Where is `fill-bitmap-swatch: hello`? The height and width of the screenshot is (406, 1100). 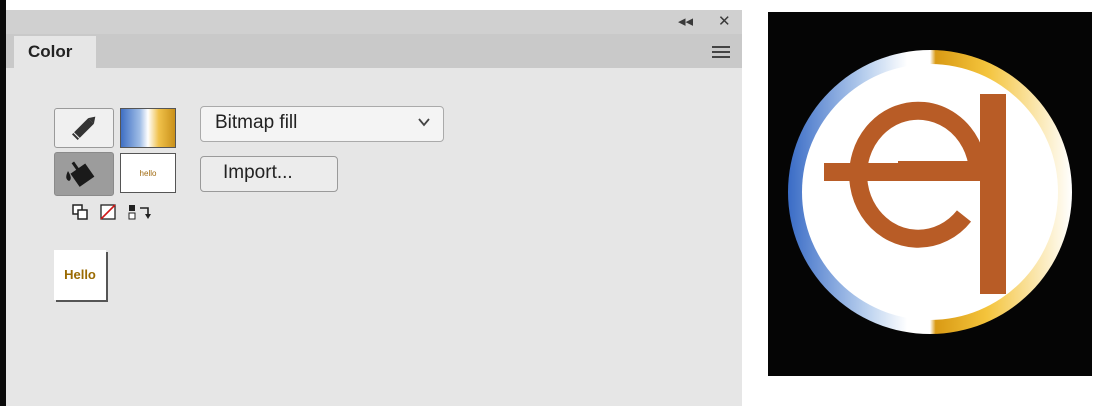 fill-bitmap-swatch: hello is located at coordinates (148, 173).